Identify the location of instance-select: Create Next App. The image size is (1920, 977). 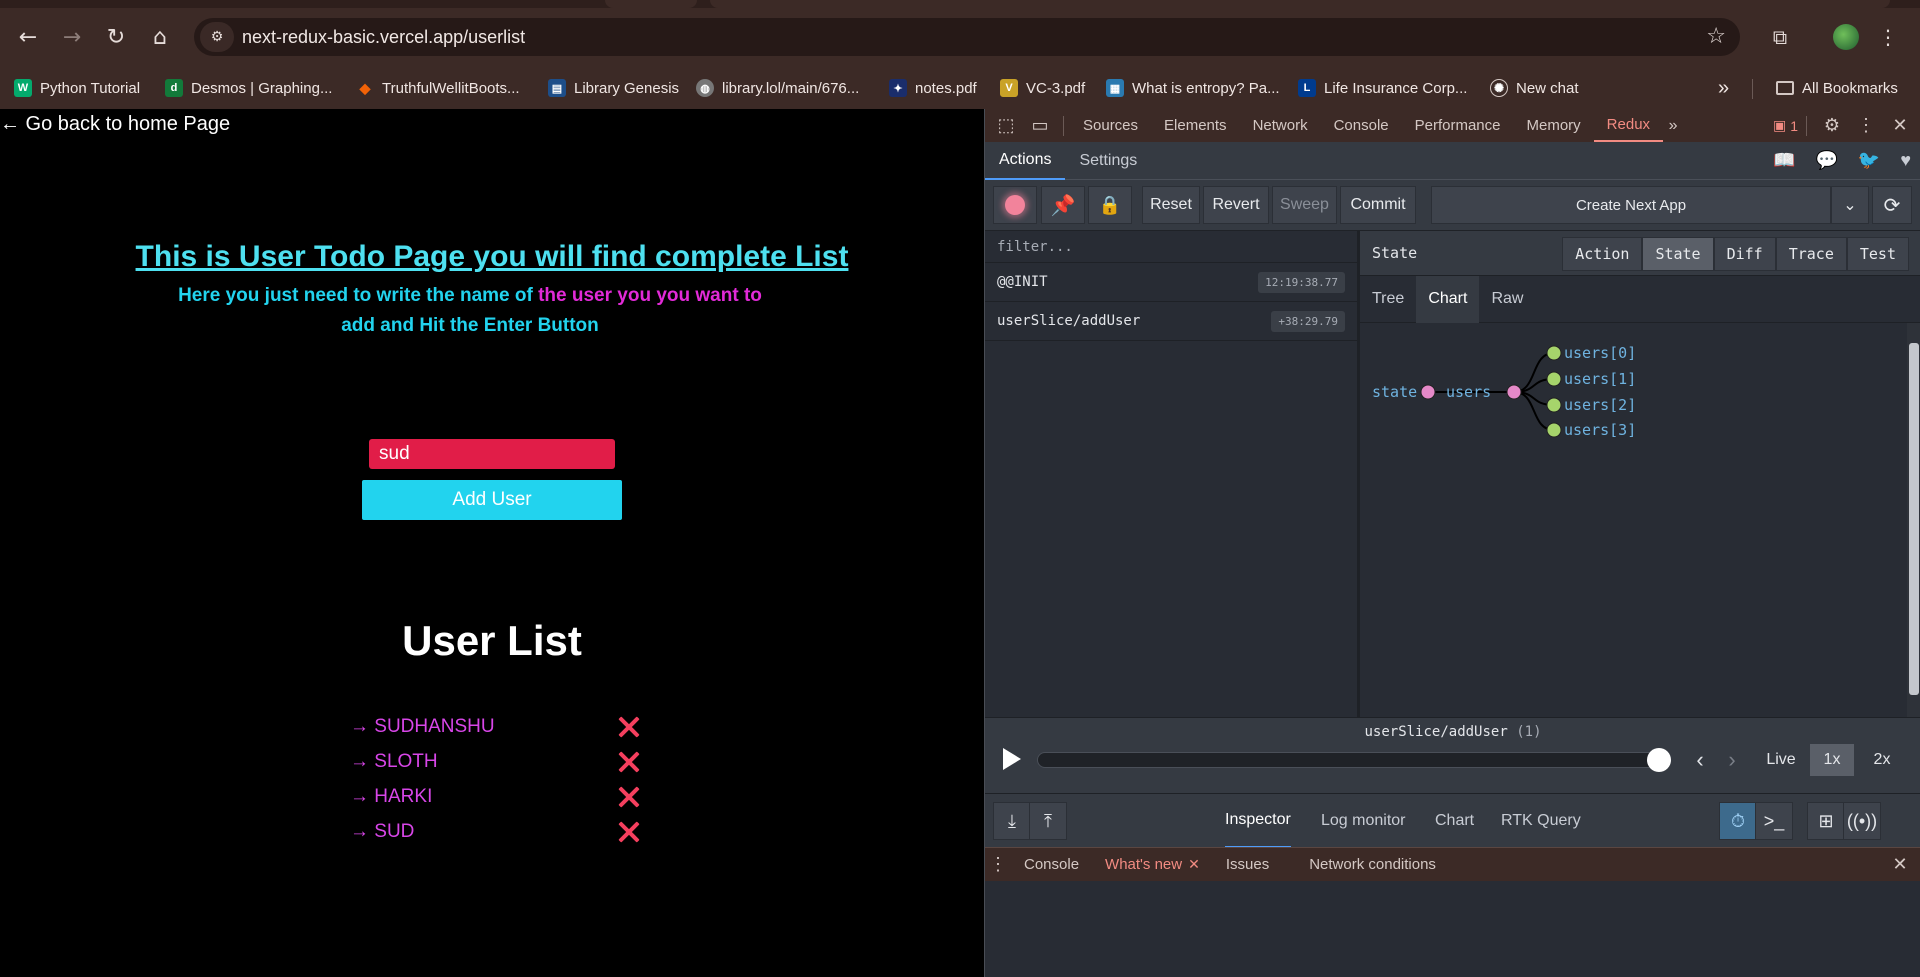
(1631, 205).